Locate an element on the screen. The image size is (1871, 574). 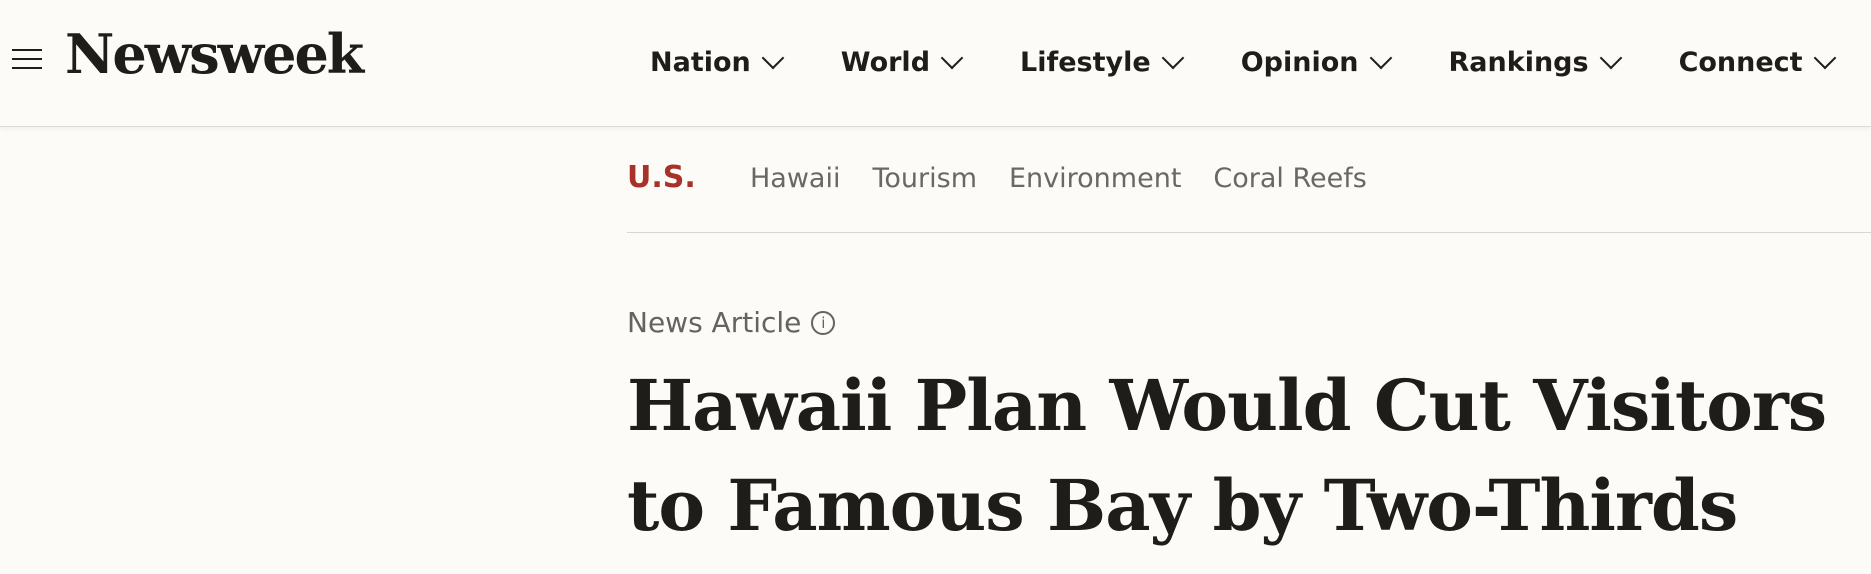
nav-item-label: Opinion is located at coordinates (1299, 62).